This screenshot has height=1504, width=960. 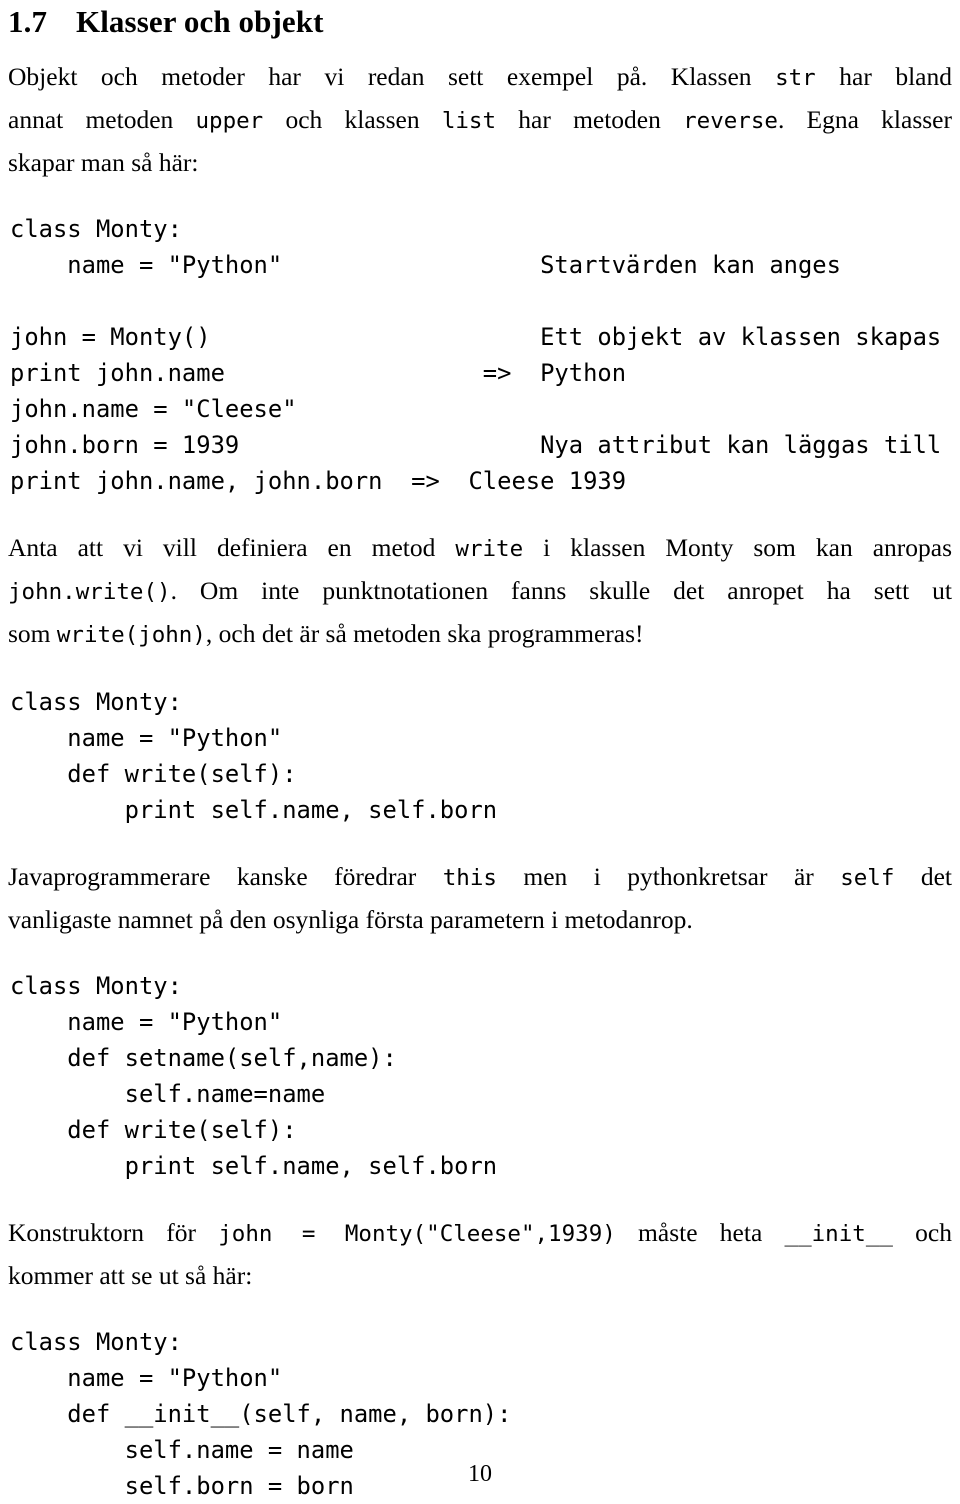 What do you see at coordinates (590, 119) in the screenshot?
I see `text-run: har metoden` at bounding box center [590, 119].